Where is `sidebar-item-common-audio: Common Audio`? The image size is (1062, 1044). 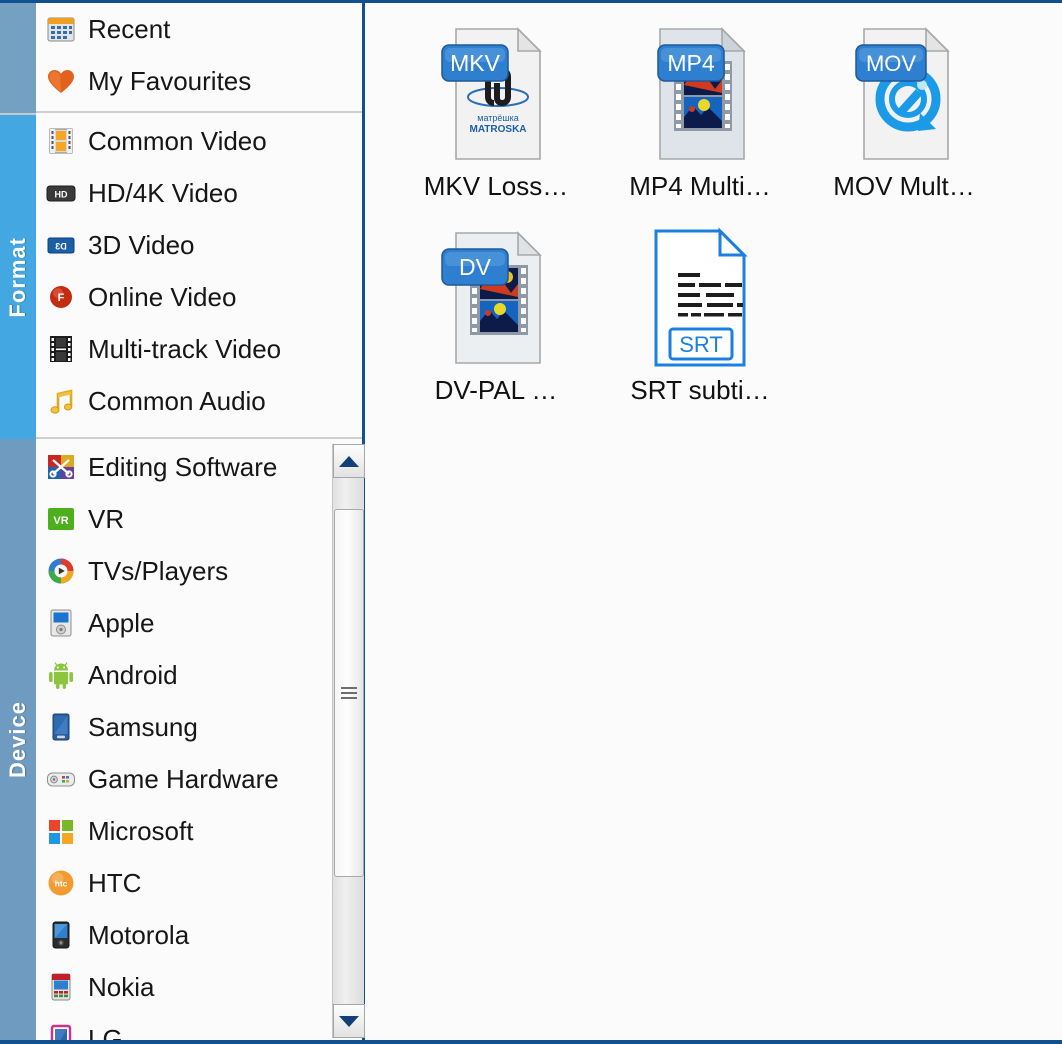 sidebar-item-common-audio: Common Audio is located at coordinates (199, 401).